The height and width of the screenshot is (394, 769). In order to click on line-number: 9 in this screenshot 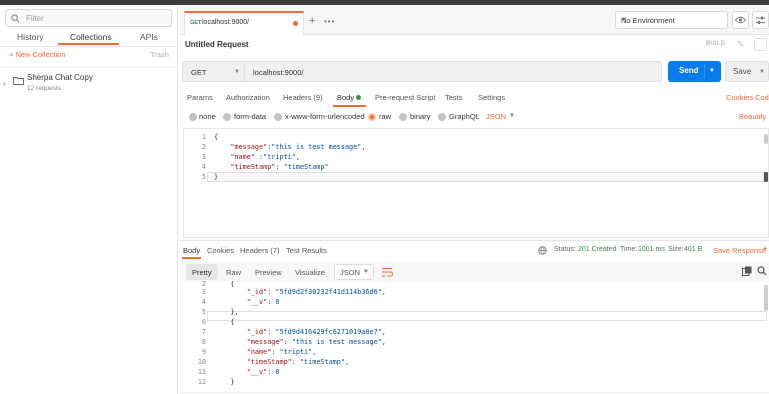, I will do `click(203, 352)`.